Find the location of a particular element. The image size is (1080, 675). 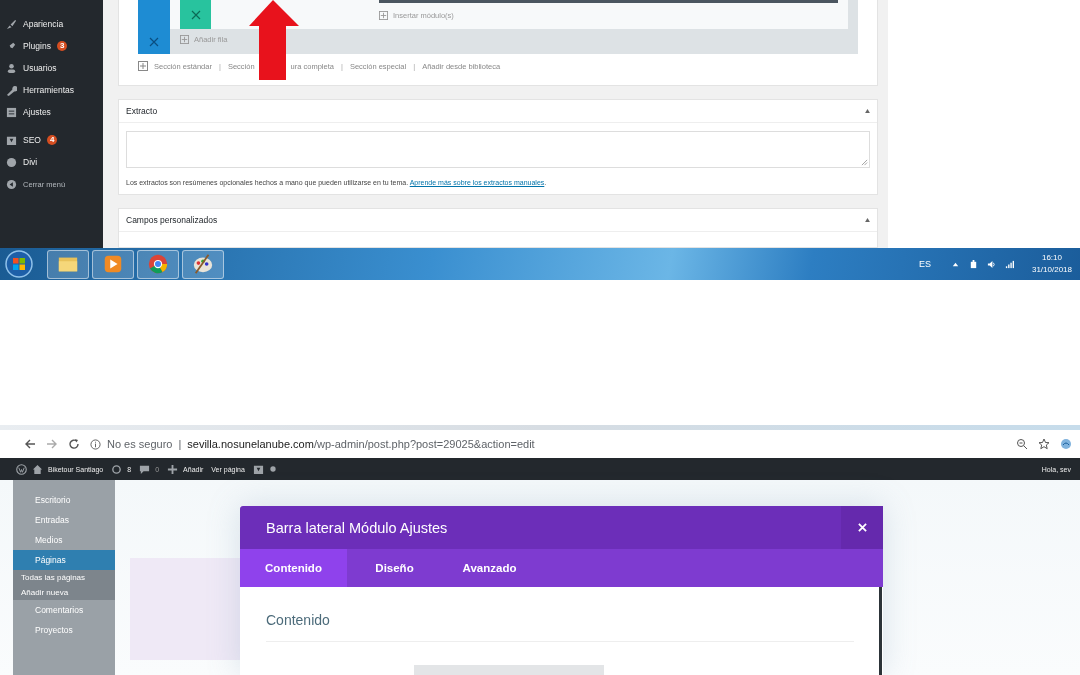

count-badge: 3 is located at coordinates (62, 46).